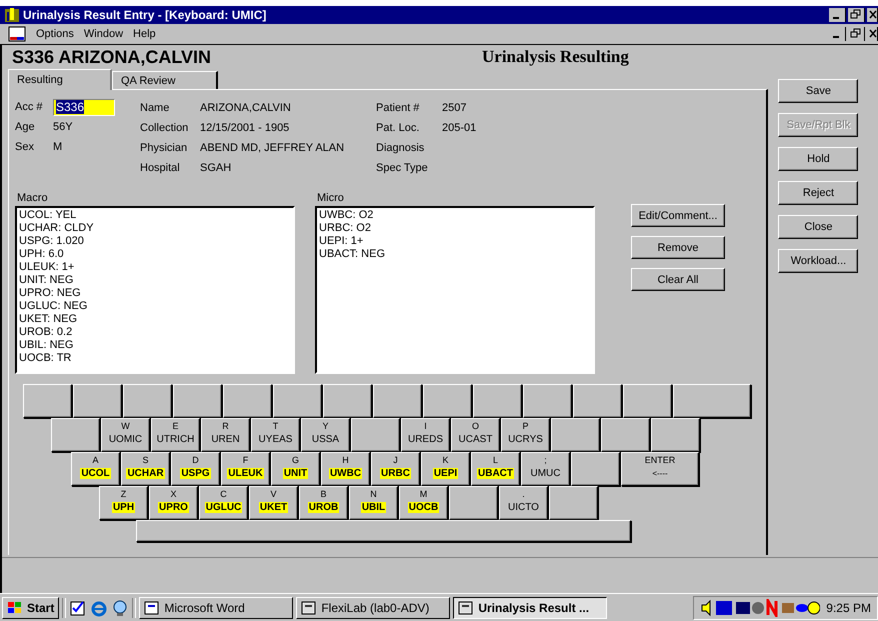  Describe the element at coordinates (155, 345) in the screenshot. I see `list-item: UBIL: NEG` at that location.